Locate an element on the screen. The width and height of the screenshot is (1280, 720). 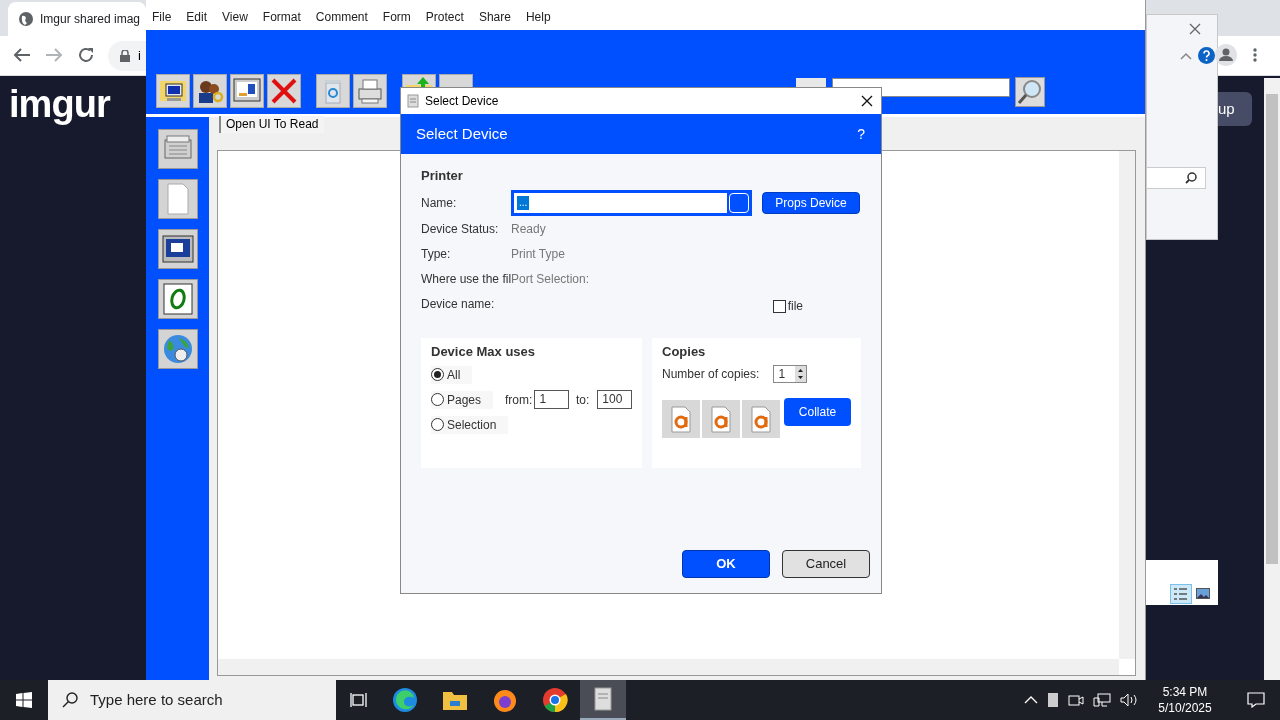
group-title: Copies is located at coordinates (684, 352).